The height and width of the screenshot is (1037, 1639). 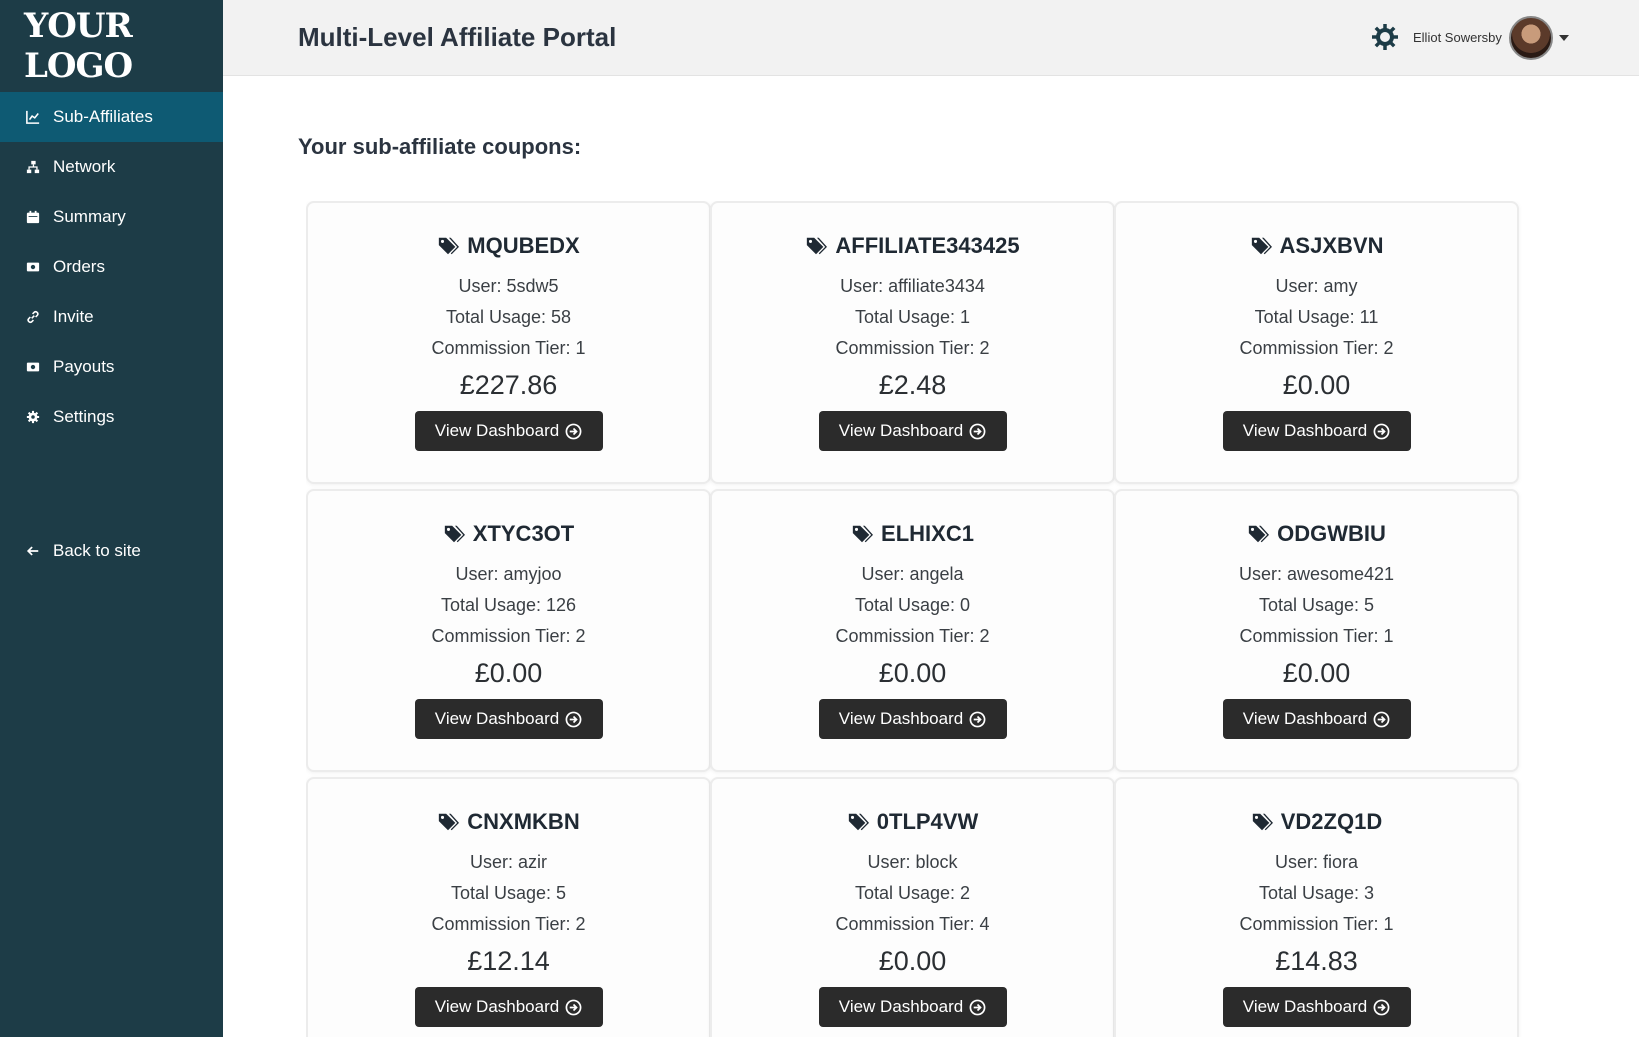 What do you see at coordinates (33, 551) in the screenshot?
I see `arrow-left-icon` at bounding box center [33, 551].